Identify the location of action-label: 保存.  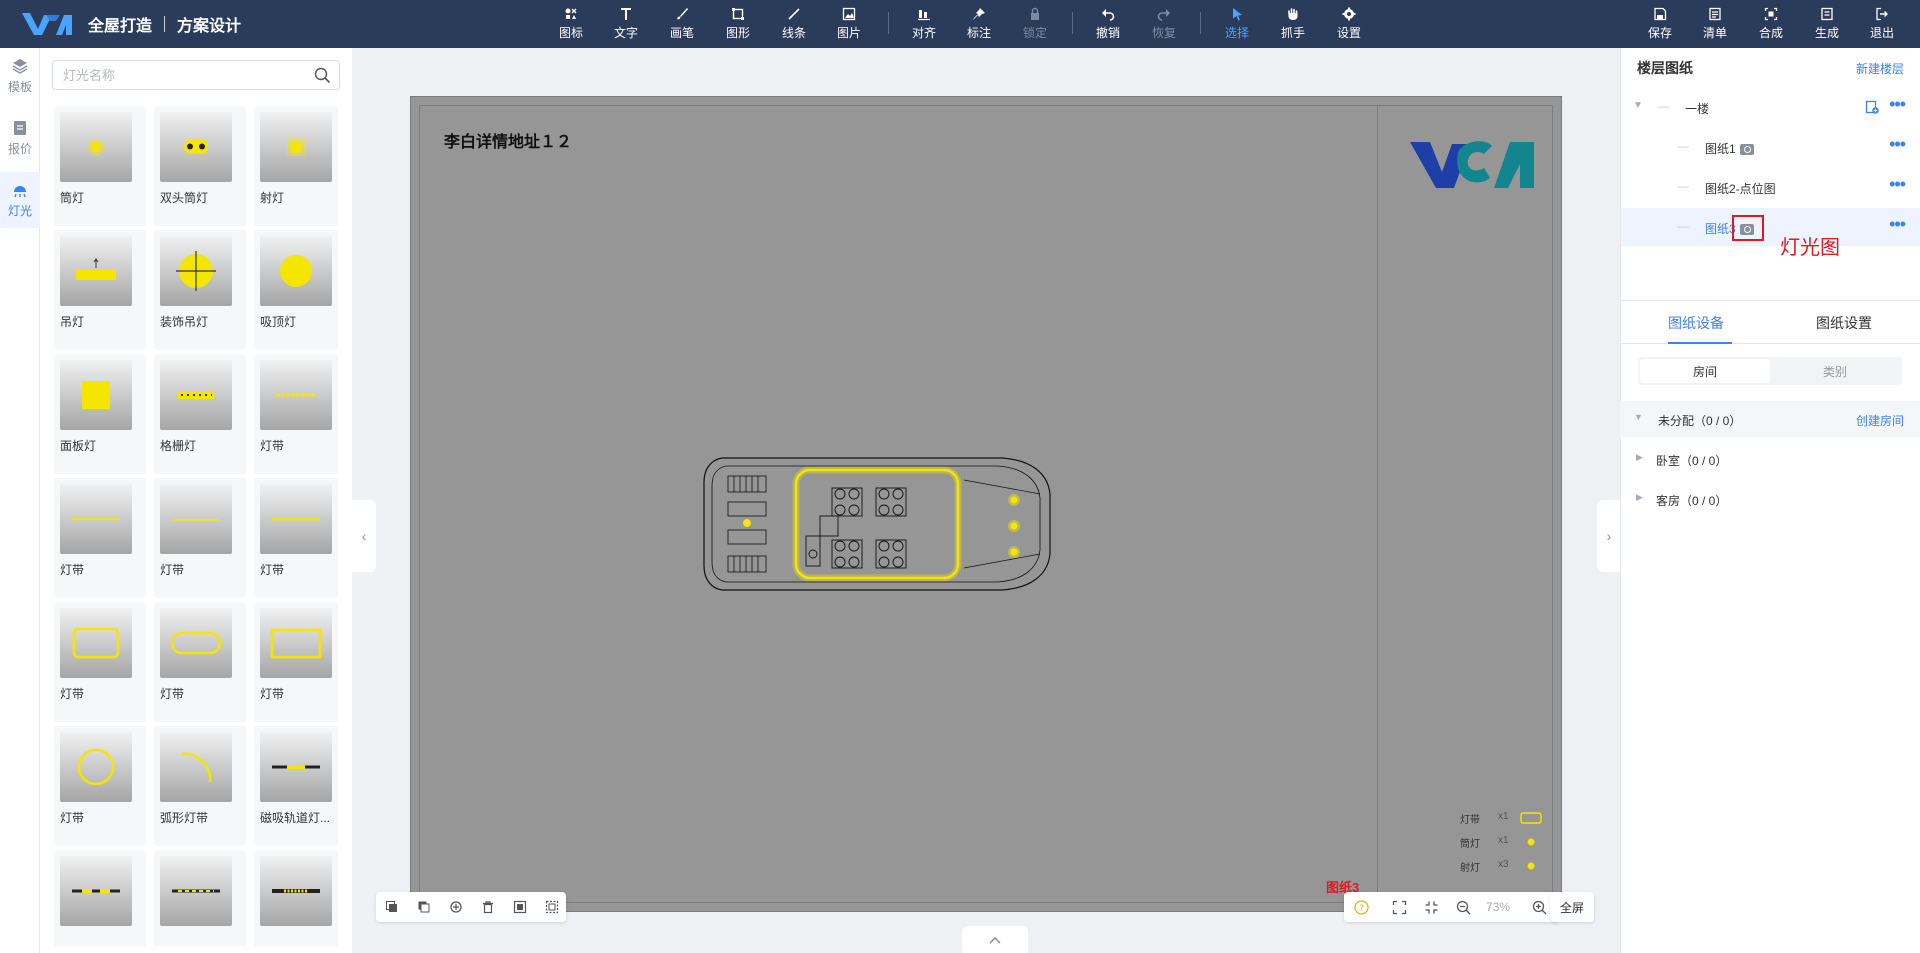
(1659, 33).